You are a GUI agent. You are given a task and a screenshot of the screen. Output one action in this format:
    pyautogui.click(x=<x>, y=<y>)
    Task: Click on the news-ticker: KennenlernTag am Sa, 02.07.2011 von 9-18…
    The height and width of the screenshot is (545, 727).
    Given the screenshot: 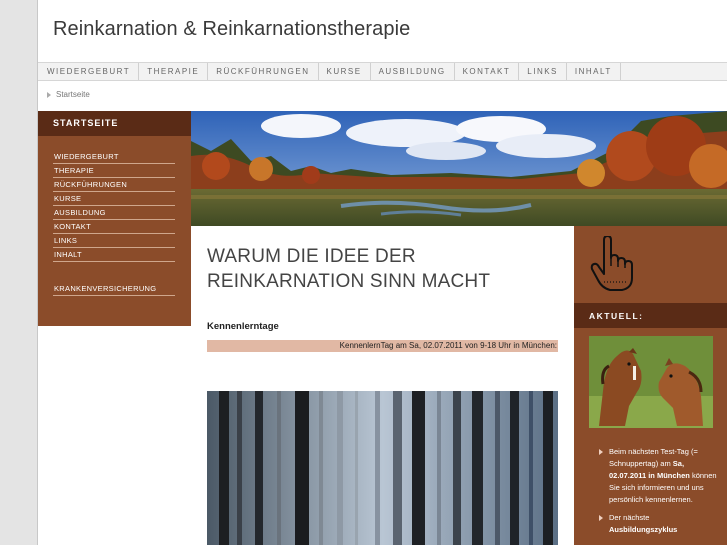 What is the action you would take?
    pyautogui.click(x=382, y=346)
    